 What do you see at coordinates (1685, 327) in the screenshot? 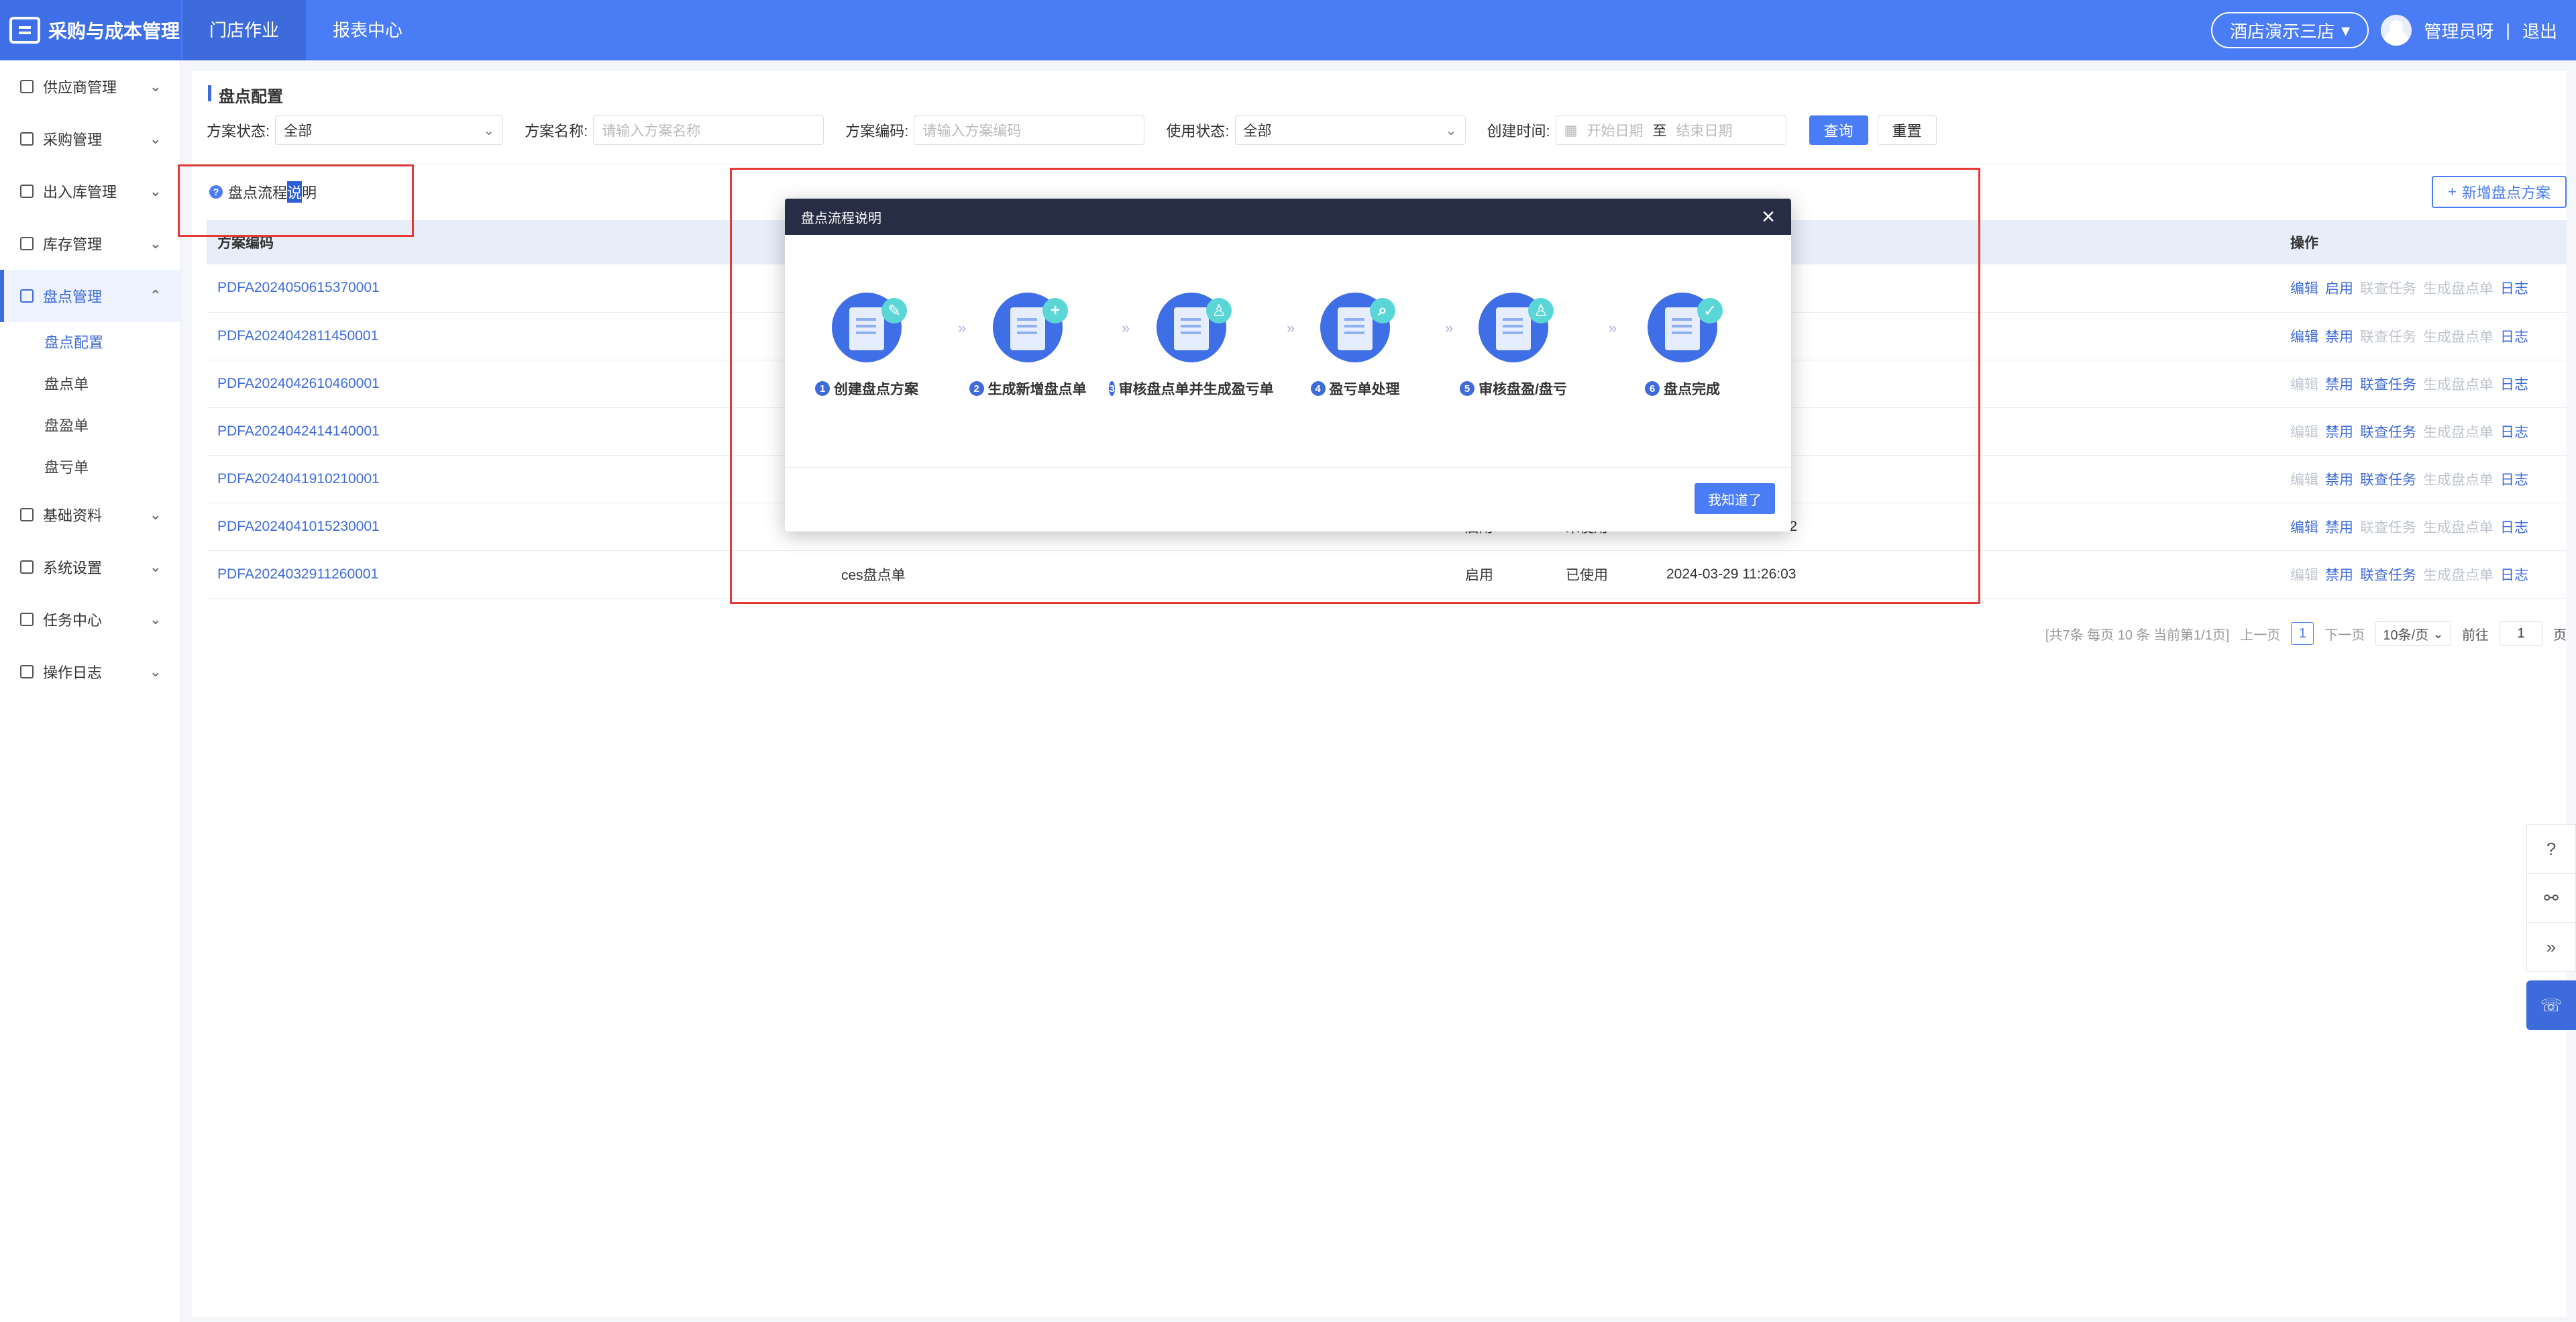
I see `check-icon: ✓` at bounding box center [1685, 327].